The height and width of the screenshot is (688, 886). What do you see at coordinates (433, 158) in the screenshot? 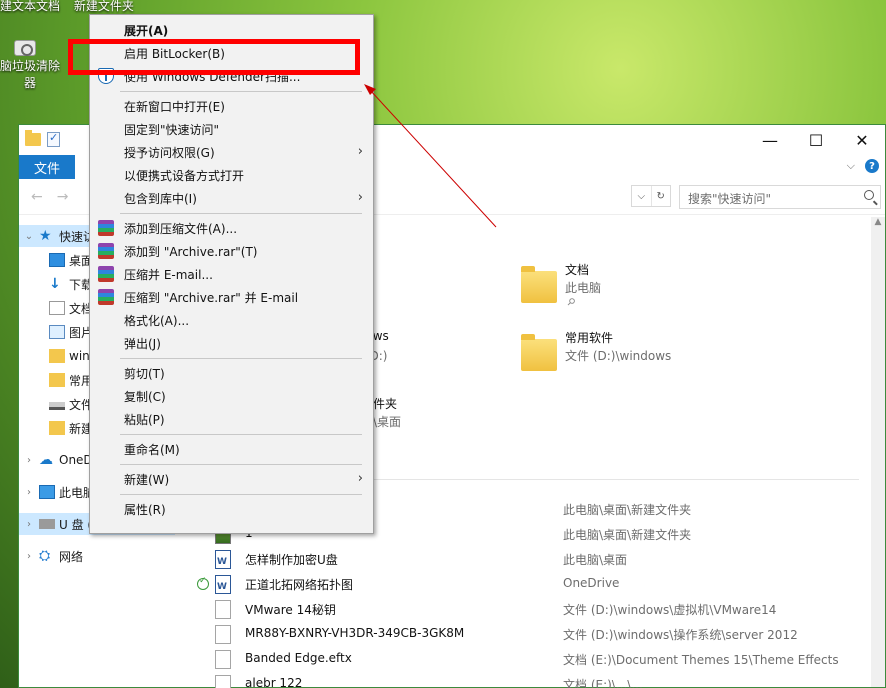
I see `annotation-arrow-line` at bounding box center [433, 158].